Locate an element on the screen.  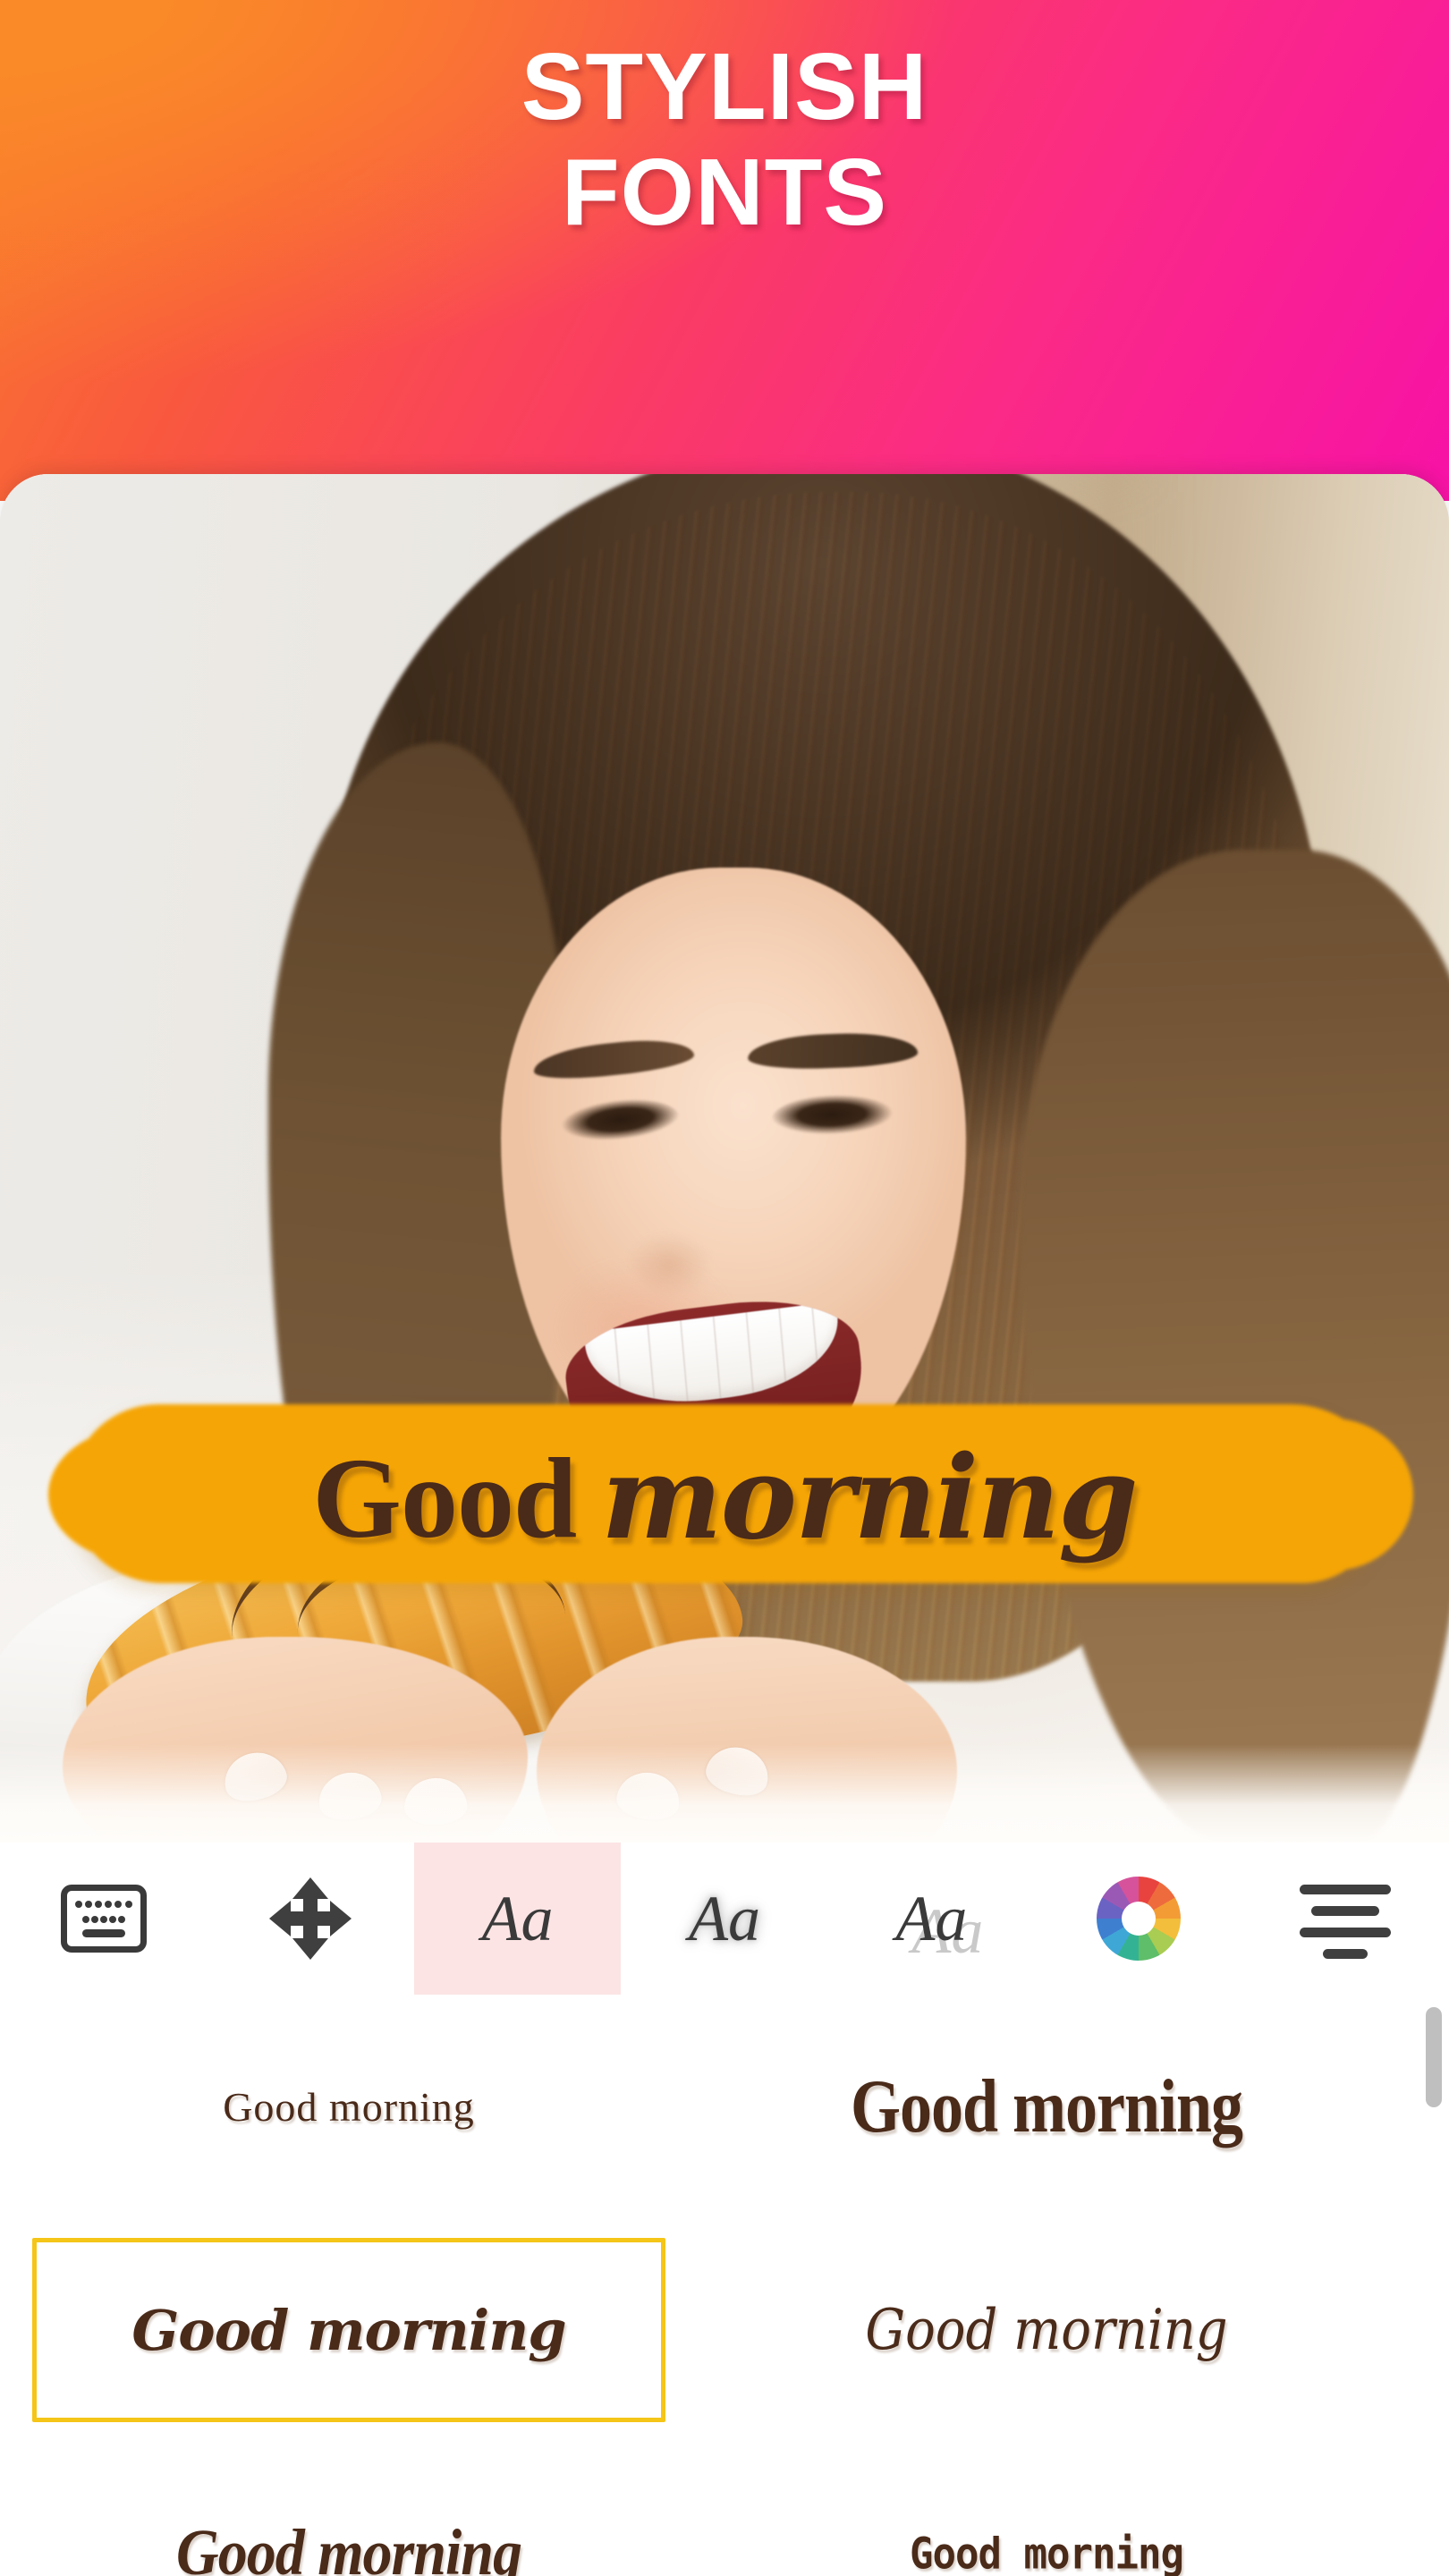
toolbar-item-font-style-shadow: Aa is located at coordinates (931, 1919).